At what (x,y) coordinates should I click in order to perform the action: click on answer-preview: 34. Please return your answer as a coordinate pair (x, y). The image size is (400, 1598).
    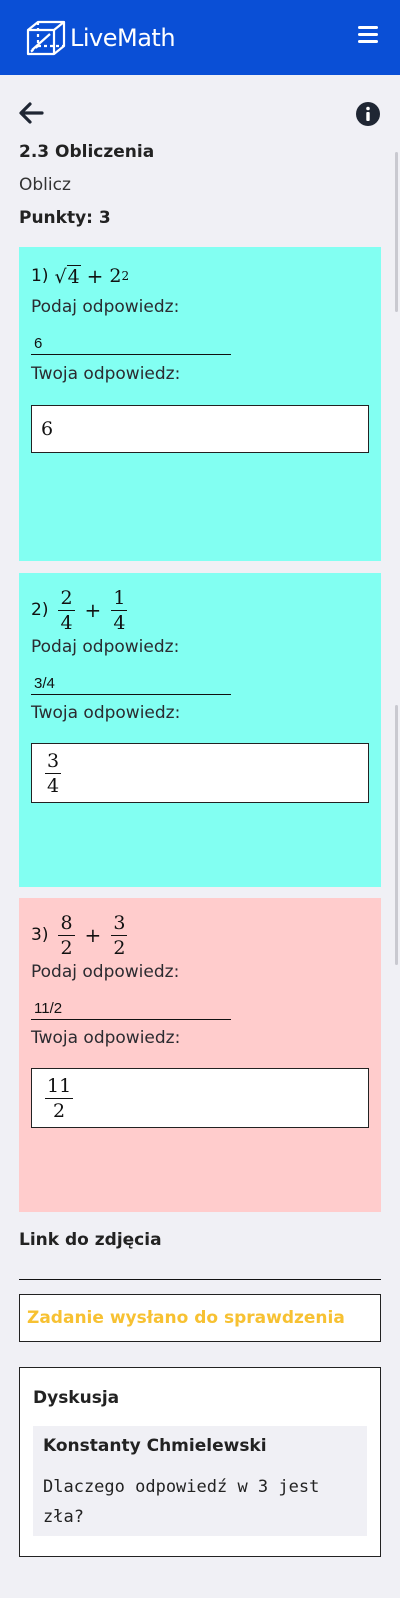
    Looking at the image, I should click on (200, 773).